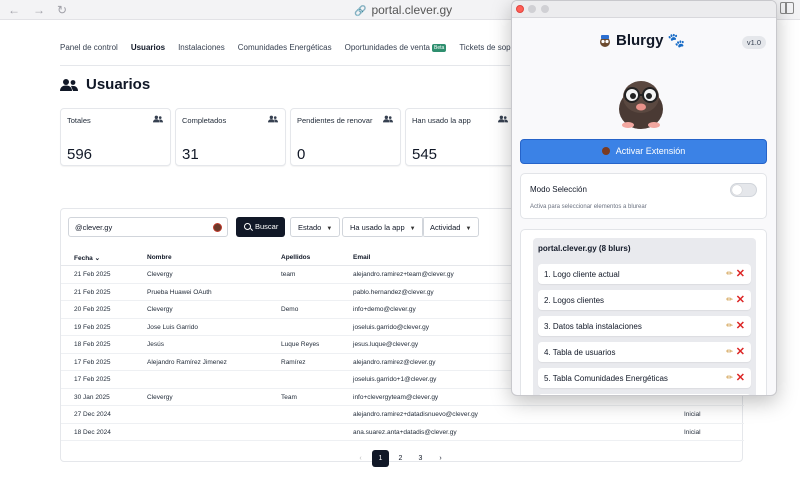 This screenshot has height=491, width=800. I want to click on blur-item: ✏✕, so click(644, 394).